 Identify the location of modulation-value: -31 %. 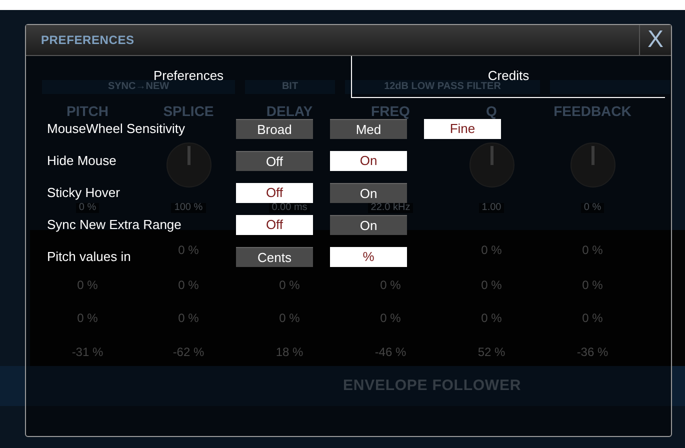
(88, 352).